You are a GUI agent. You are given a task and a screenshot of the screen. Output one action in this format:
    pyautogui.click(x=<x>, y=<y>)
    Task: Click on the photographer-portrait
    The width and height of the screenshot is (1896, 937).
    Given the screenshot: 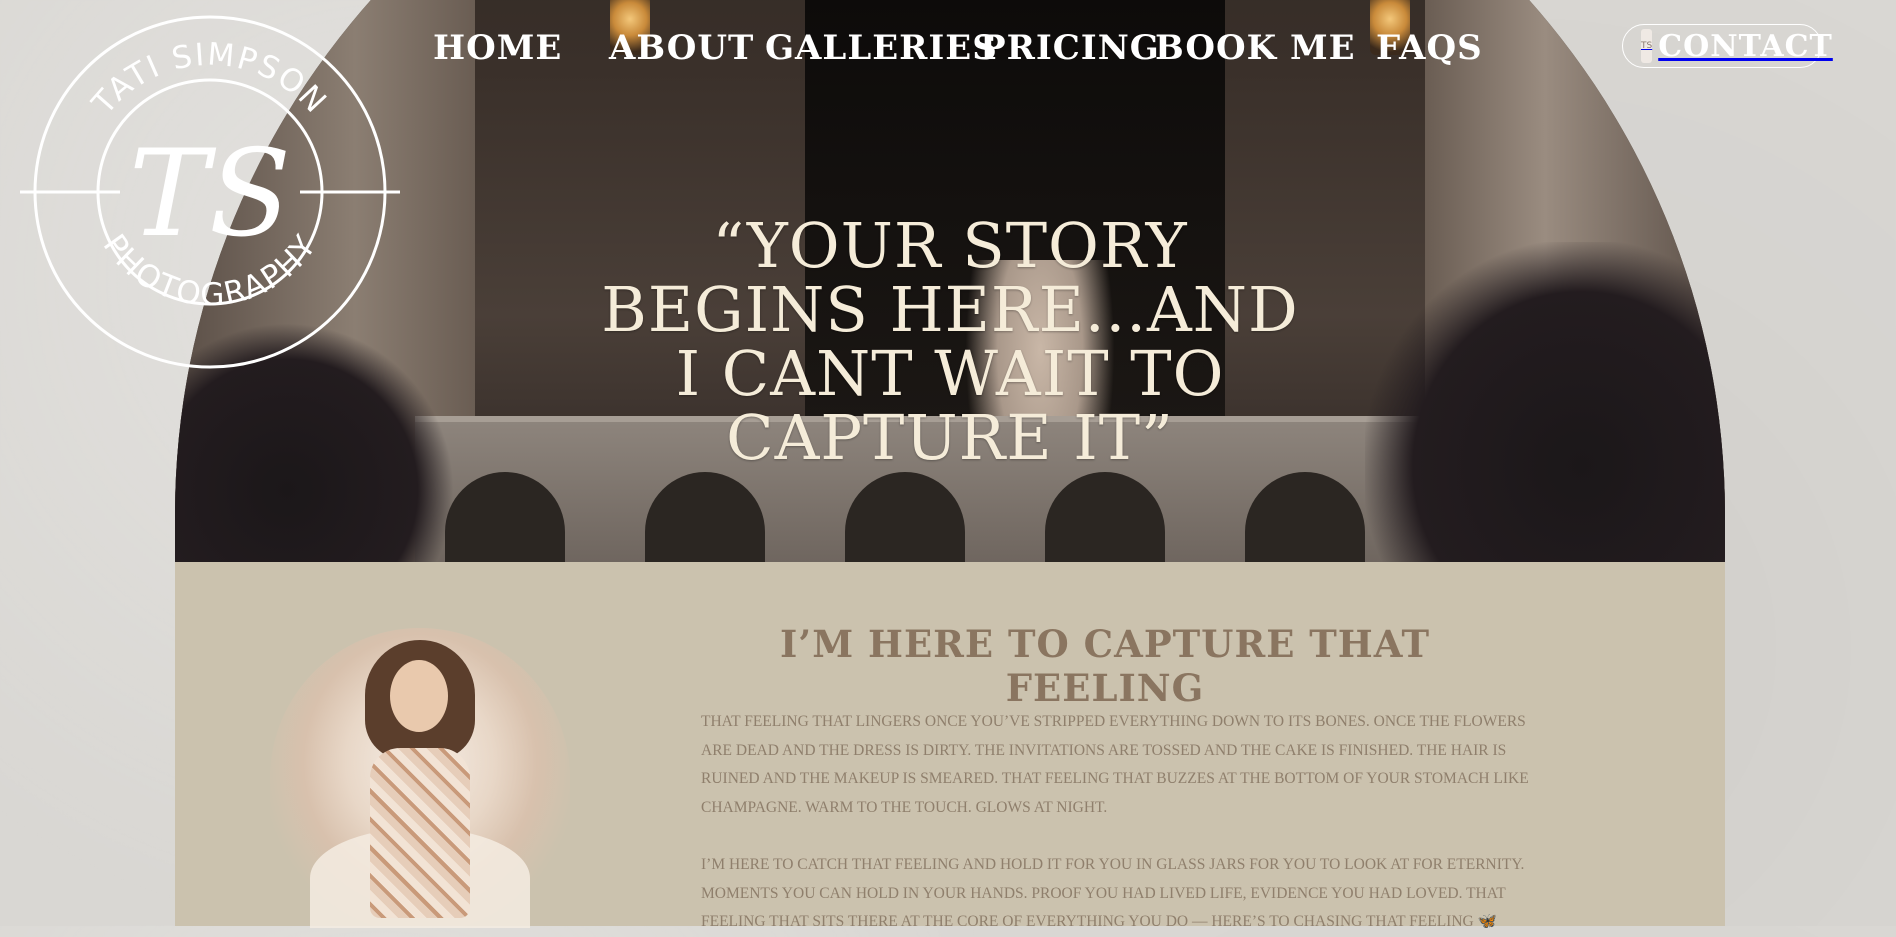 What is the action you would take?
    pyautogui.click(x=420, y=778)
    